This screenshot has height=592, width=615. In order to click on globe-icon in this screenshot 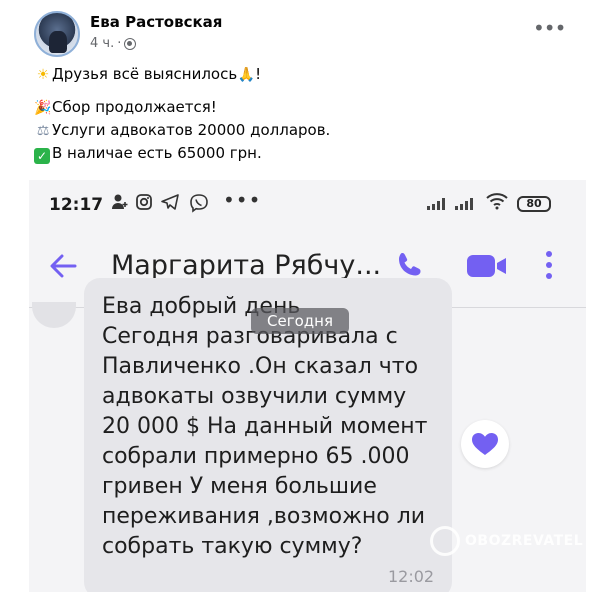, I will do `click(130, 43)`.